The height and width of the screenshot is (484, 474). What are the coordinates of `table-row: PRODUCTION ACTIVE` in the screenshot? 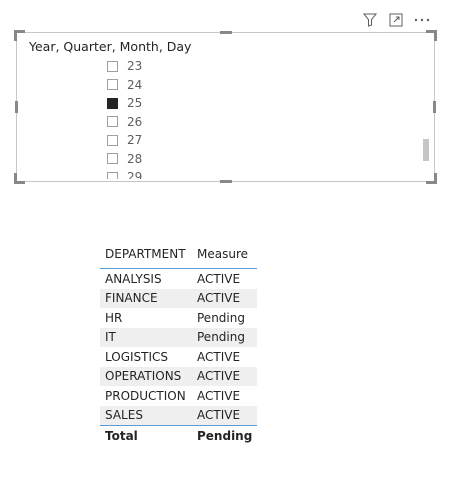 It's located at (178, 396).